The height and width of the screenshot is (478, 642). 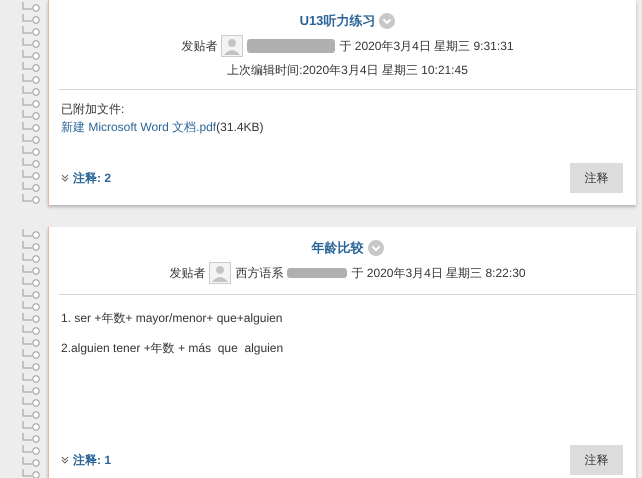 I want to click on post-paragraph: 2.alguien tener +年数 + más que alguien, so click(x=172, y=348).